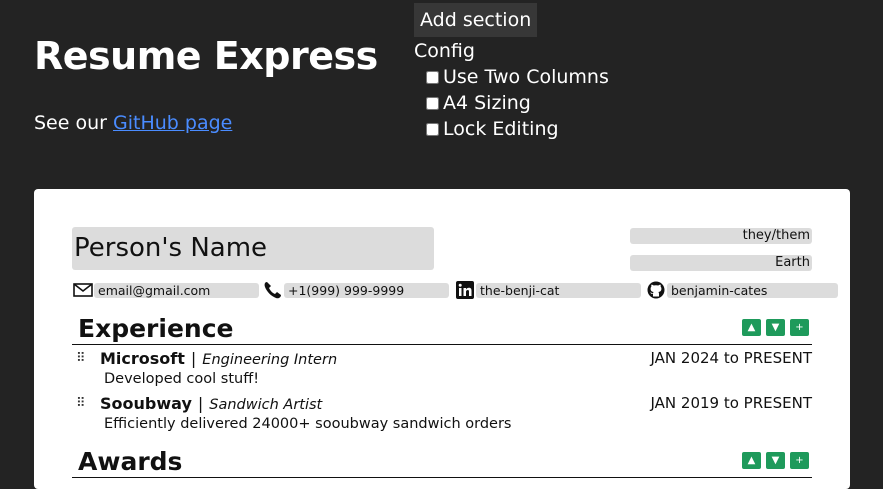 This screenshot has width=883, height=489. What do you see at coordinates (155, 328) in the screenshot?
I see `experience-title: Experience` at bounding box center [155, 328].